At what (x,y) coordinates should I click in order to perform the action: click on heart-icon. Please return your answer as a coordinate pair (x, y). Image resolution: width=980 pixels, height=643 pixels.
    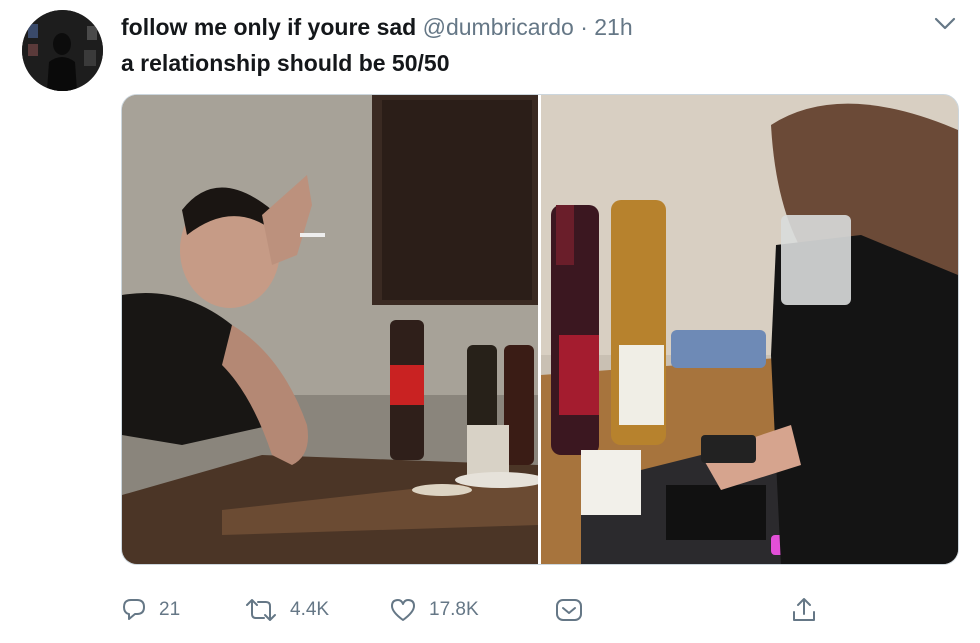
    Looking at the image, I should click on (403, 610).